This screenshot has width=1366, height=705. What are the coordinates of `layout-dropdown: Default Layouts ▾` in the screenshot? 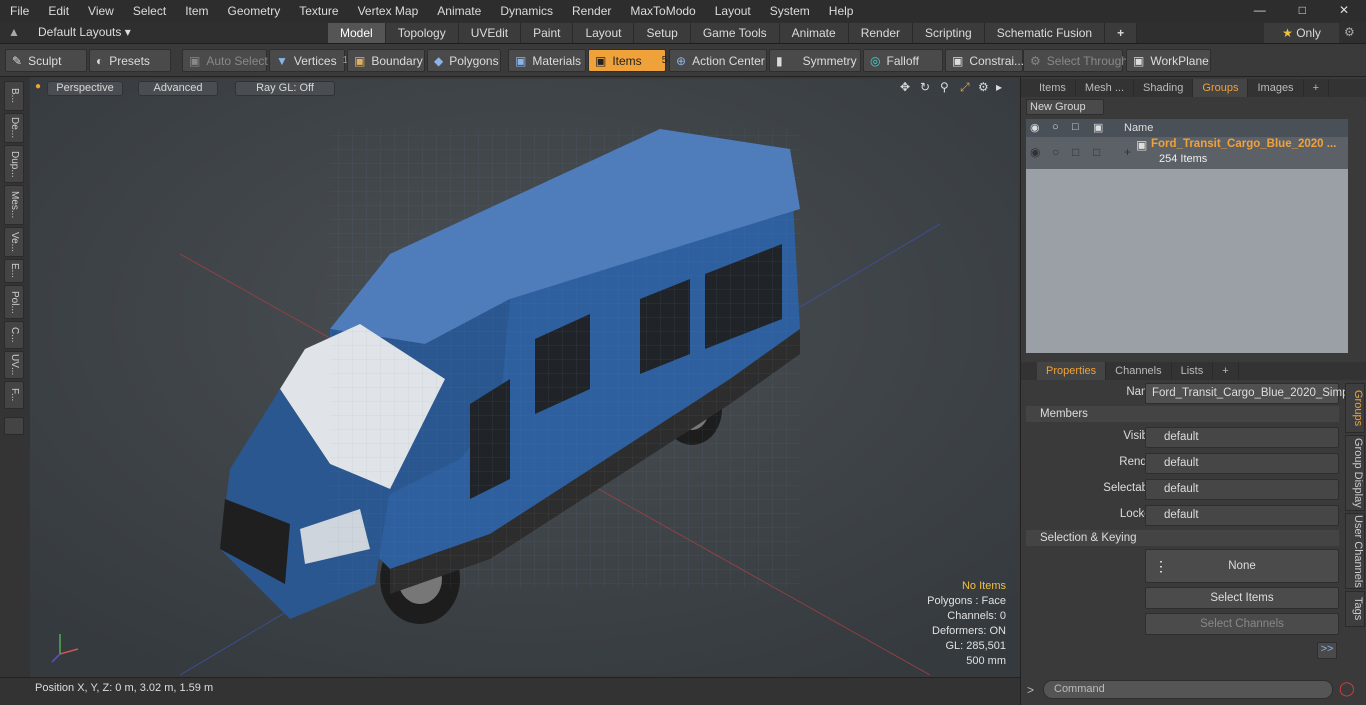 It's located at (84, 32).